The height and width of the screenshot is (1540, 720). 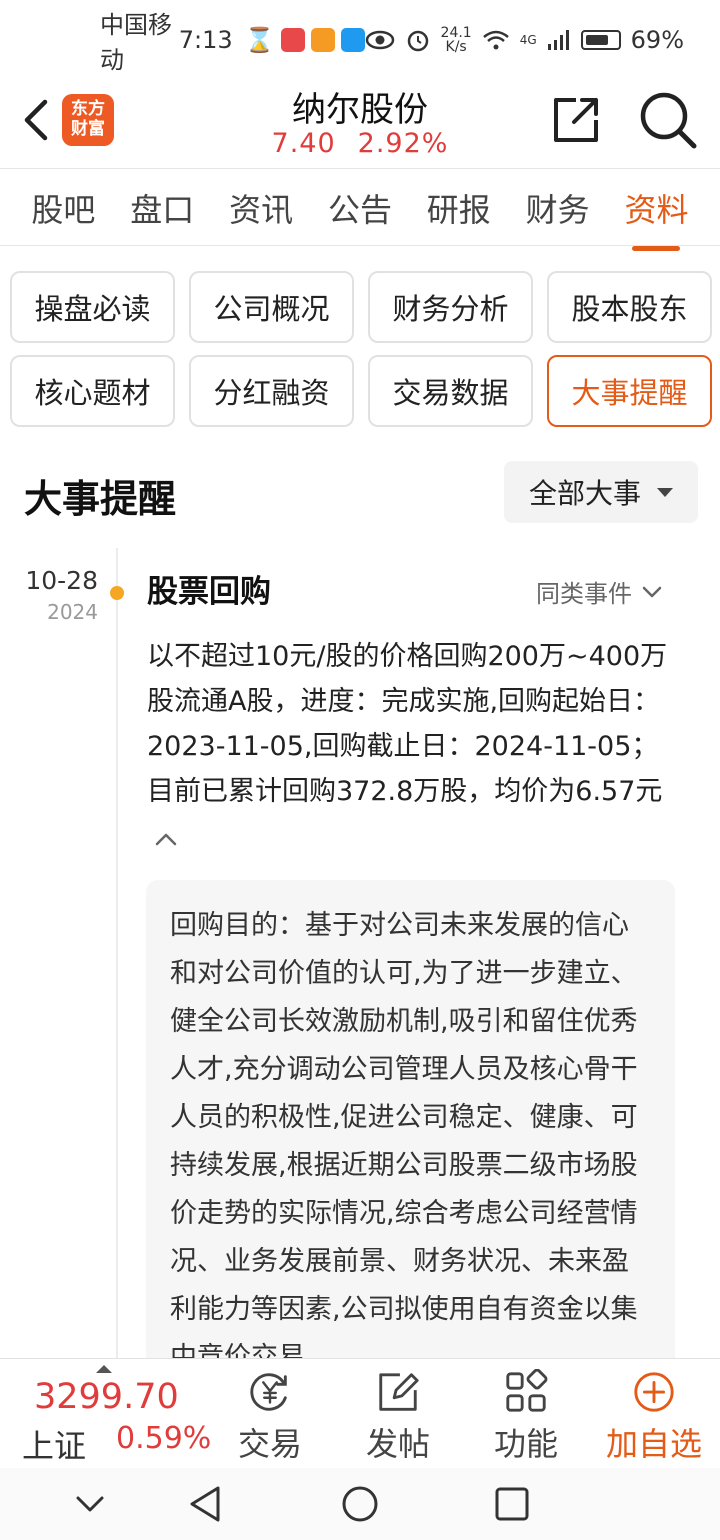 I want to click on stock-header: 东方 财富 纳尔股份 7.40 2.92%, so click(x=360, y=125).